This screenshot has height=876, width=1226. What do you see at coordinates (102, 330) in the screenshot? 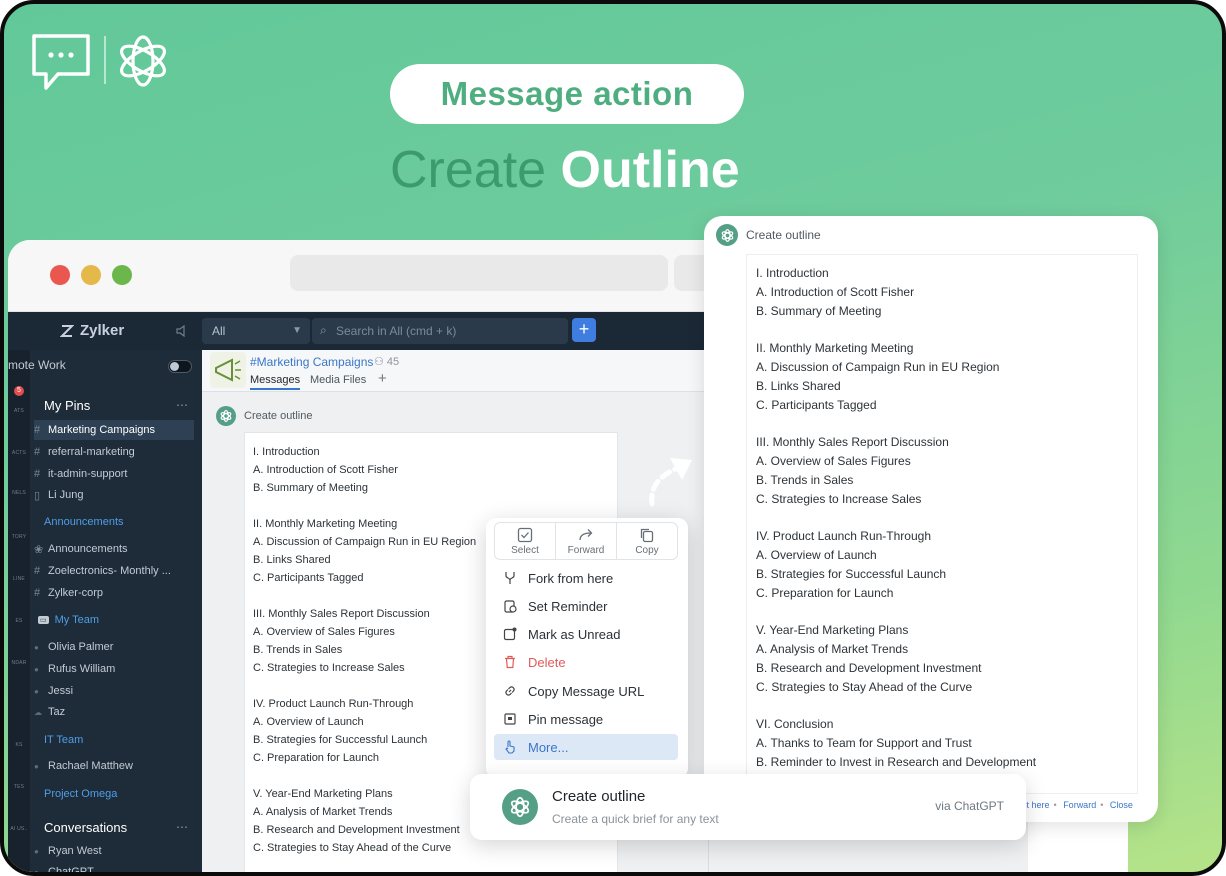
I see `brand-name: Zylker` at bounding box center [102, 330].